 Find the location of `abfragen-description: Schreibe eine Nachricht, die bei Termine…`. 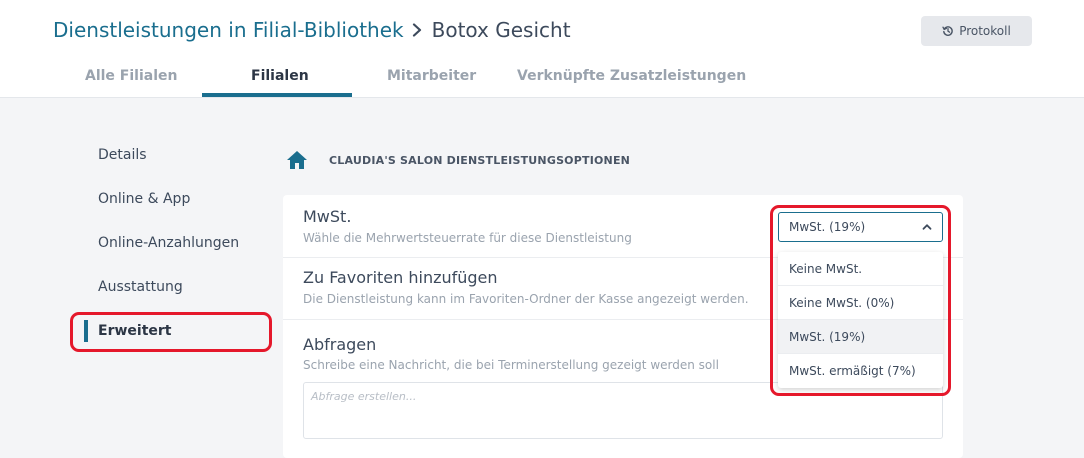

abfragen-description: Schreibe eine Nachricht, die bei Termine… is located at coordinates (511, 365).